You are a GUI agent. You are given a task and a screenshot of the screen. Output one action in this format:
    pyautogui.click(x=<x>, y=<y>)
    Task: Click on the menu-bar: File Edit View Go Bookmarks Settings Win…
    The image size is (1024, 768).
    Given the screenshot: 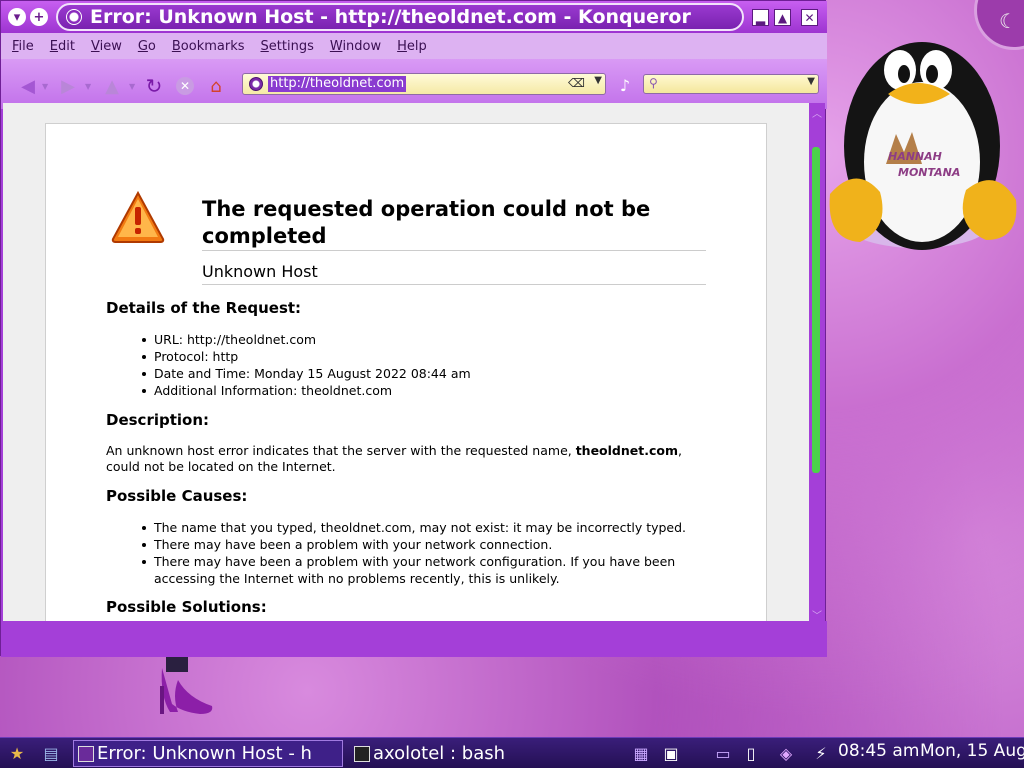 What is the action you would take?
    pyautogui.click(x=414, y=46)
    